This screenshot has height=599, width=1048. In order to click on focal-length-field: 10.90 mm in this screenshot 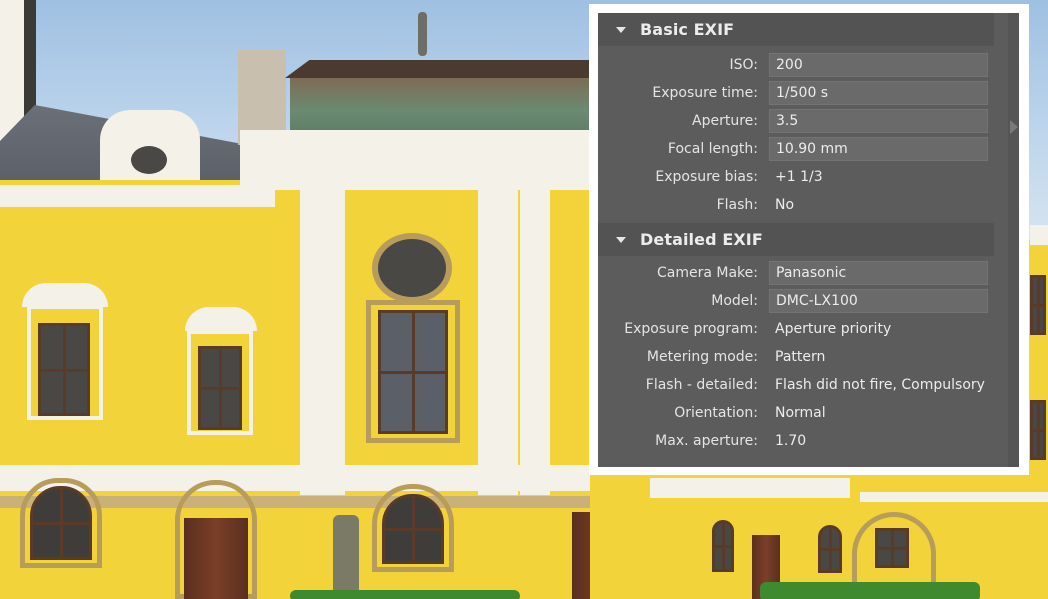, I will do `click(878, 149)`.